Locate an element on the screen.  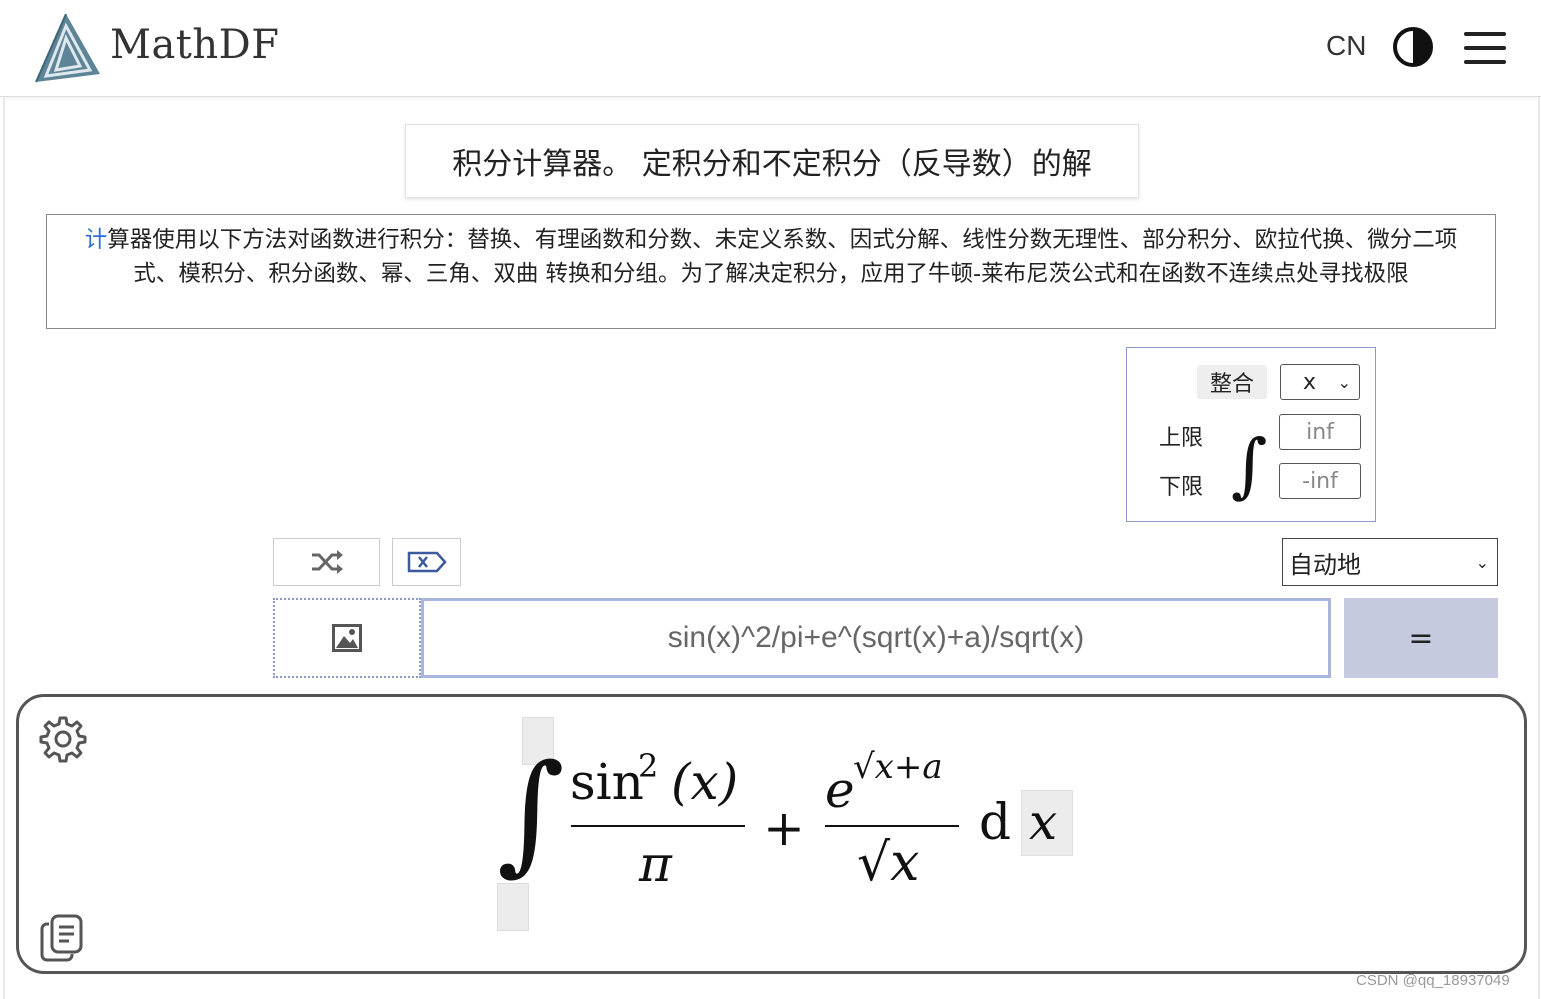
numerator-e: e is located at coordinates (840, 790).